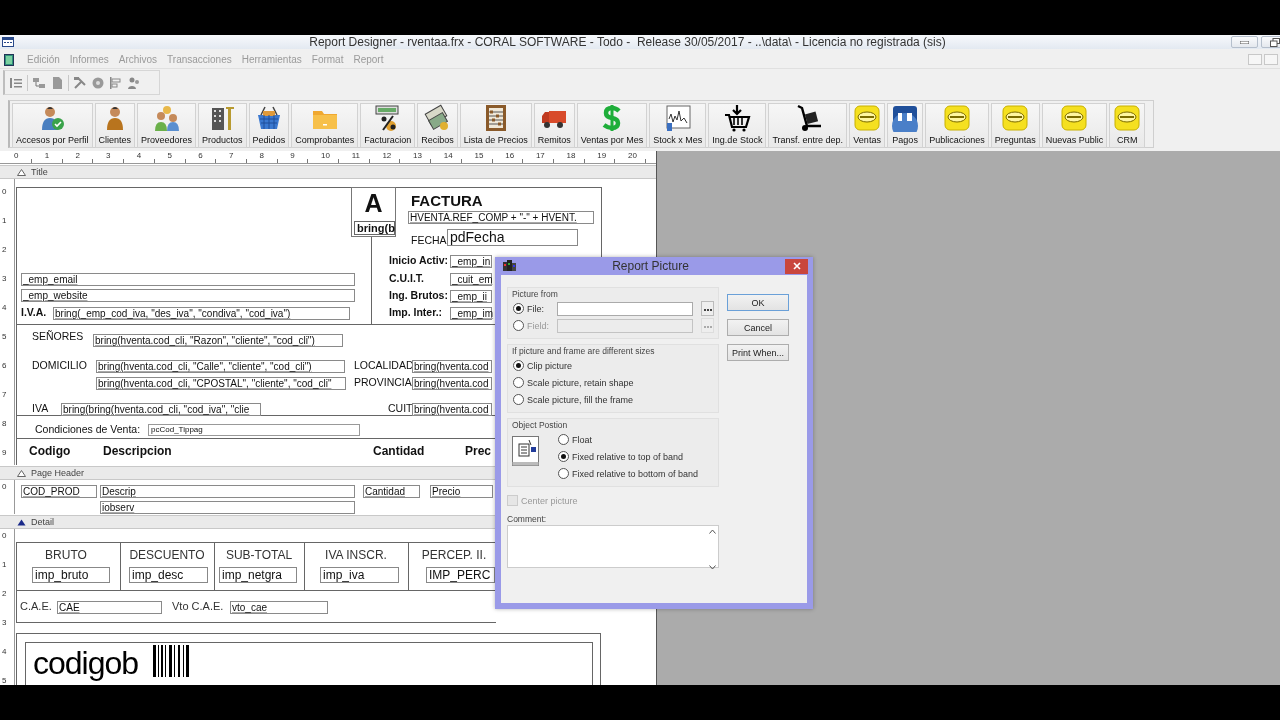 Image resolution: width=1280 pixels, height=720 pixels. Describe the element at coordinates (391, 491) in the screenshot. I see `report-field: Cantidad` at that location.